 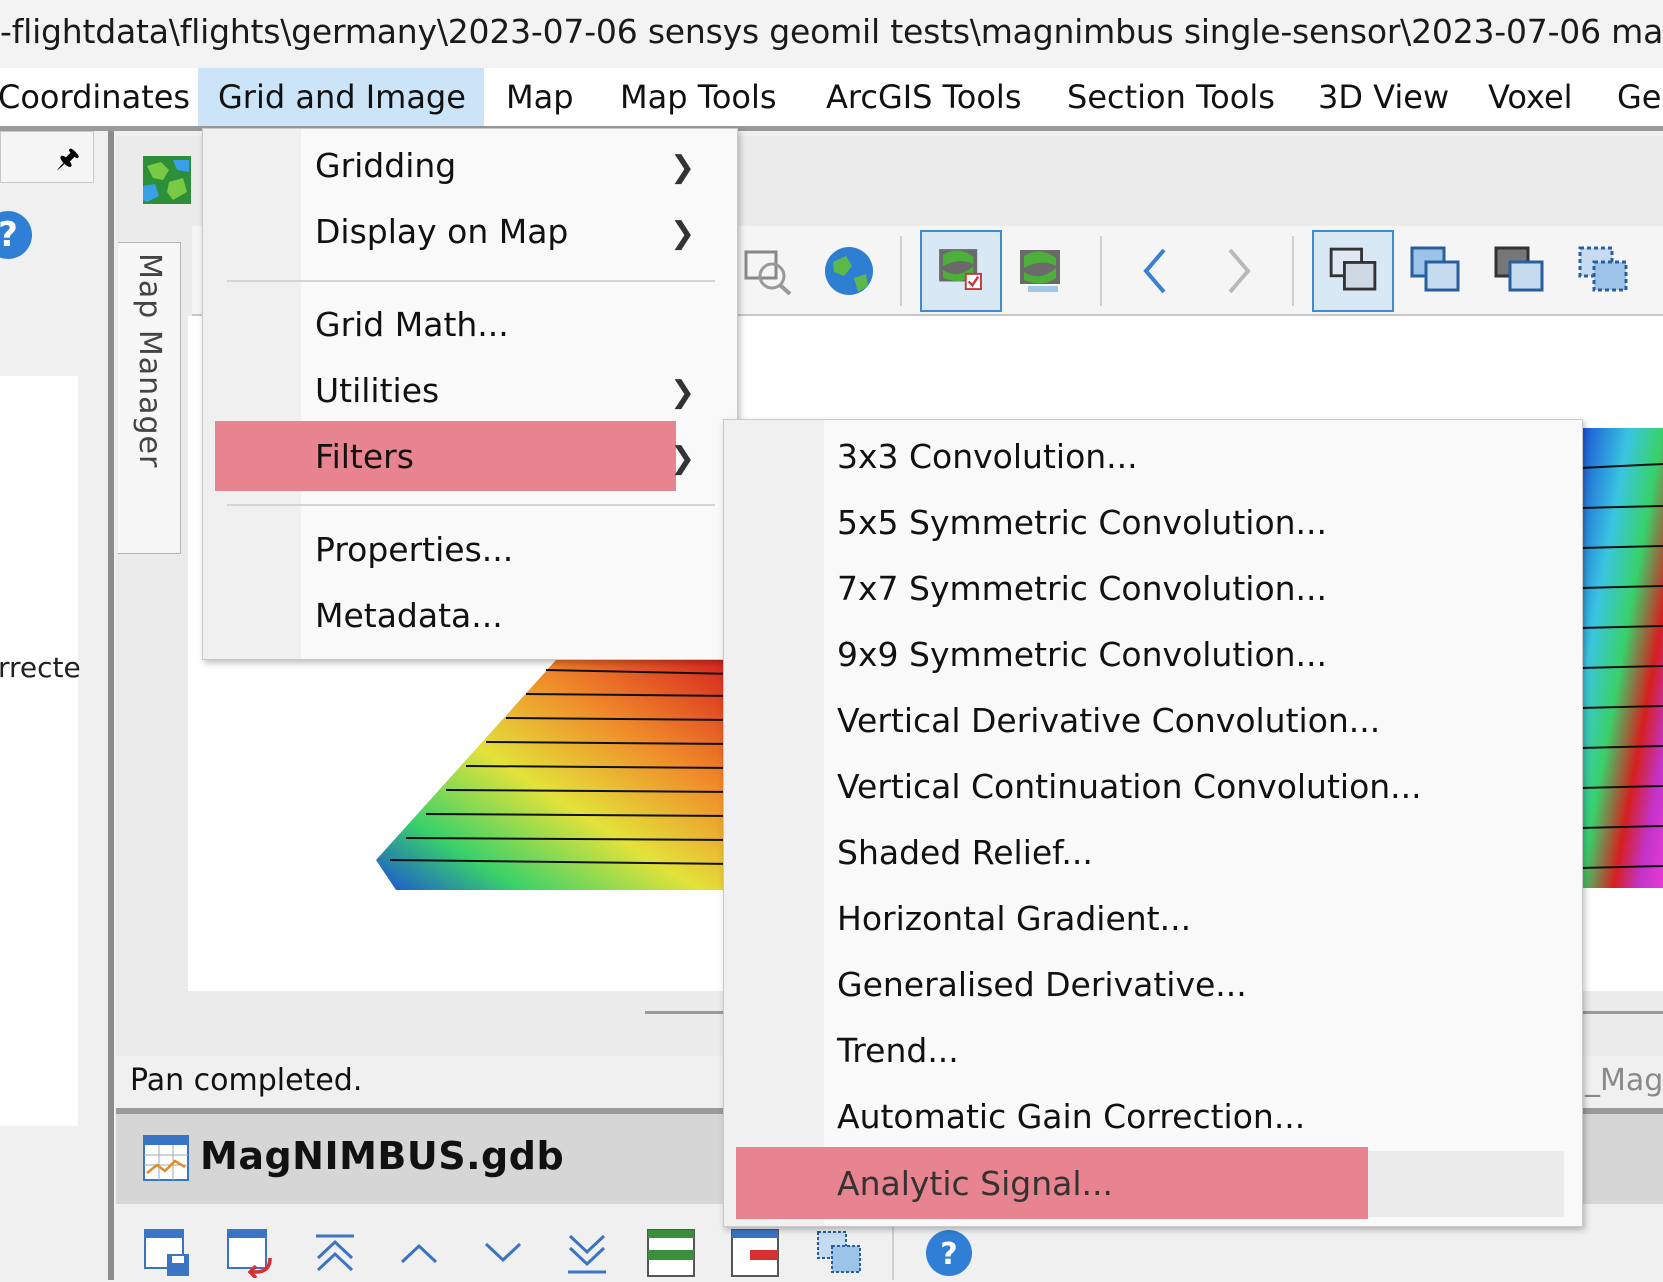 What do you see at coordinates (68, 162) in the screenshot?
I see `pin-icon: 🖈` at bounding box center [68, 162].